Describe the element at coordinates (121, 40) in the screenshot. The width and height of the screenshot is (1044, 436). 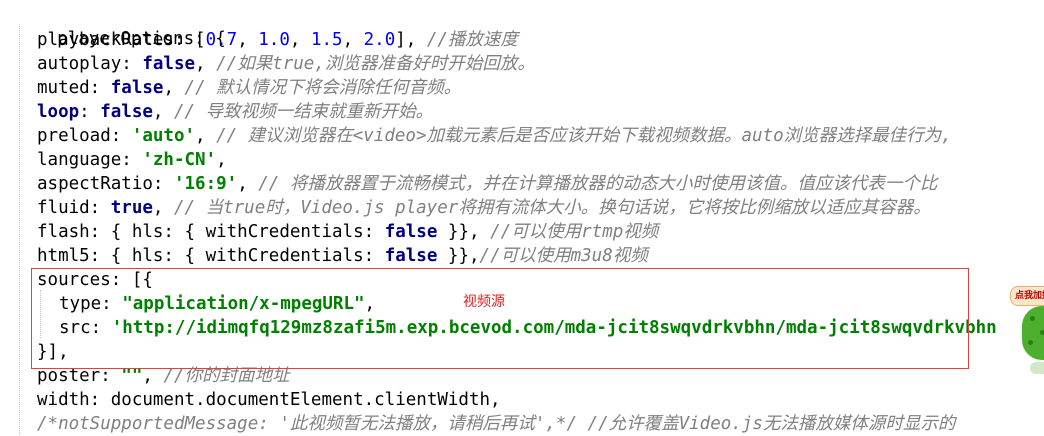
I see `playbackRates-key: playbackRates: [` at that location.